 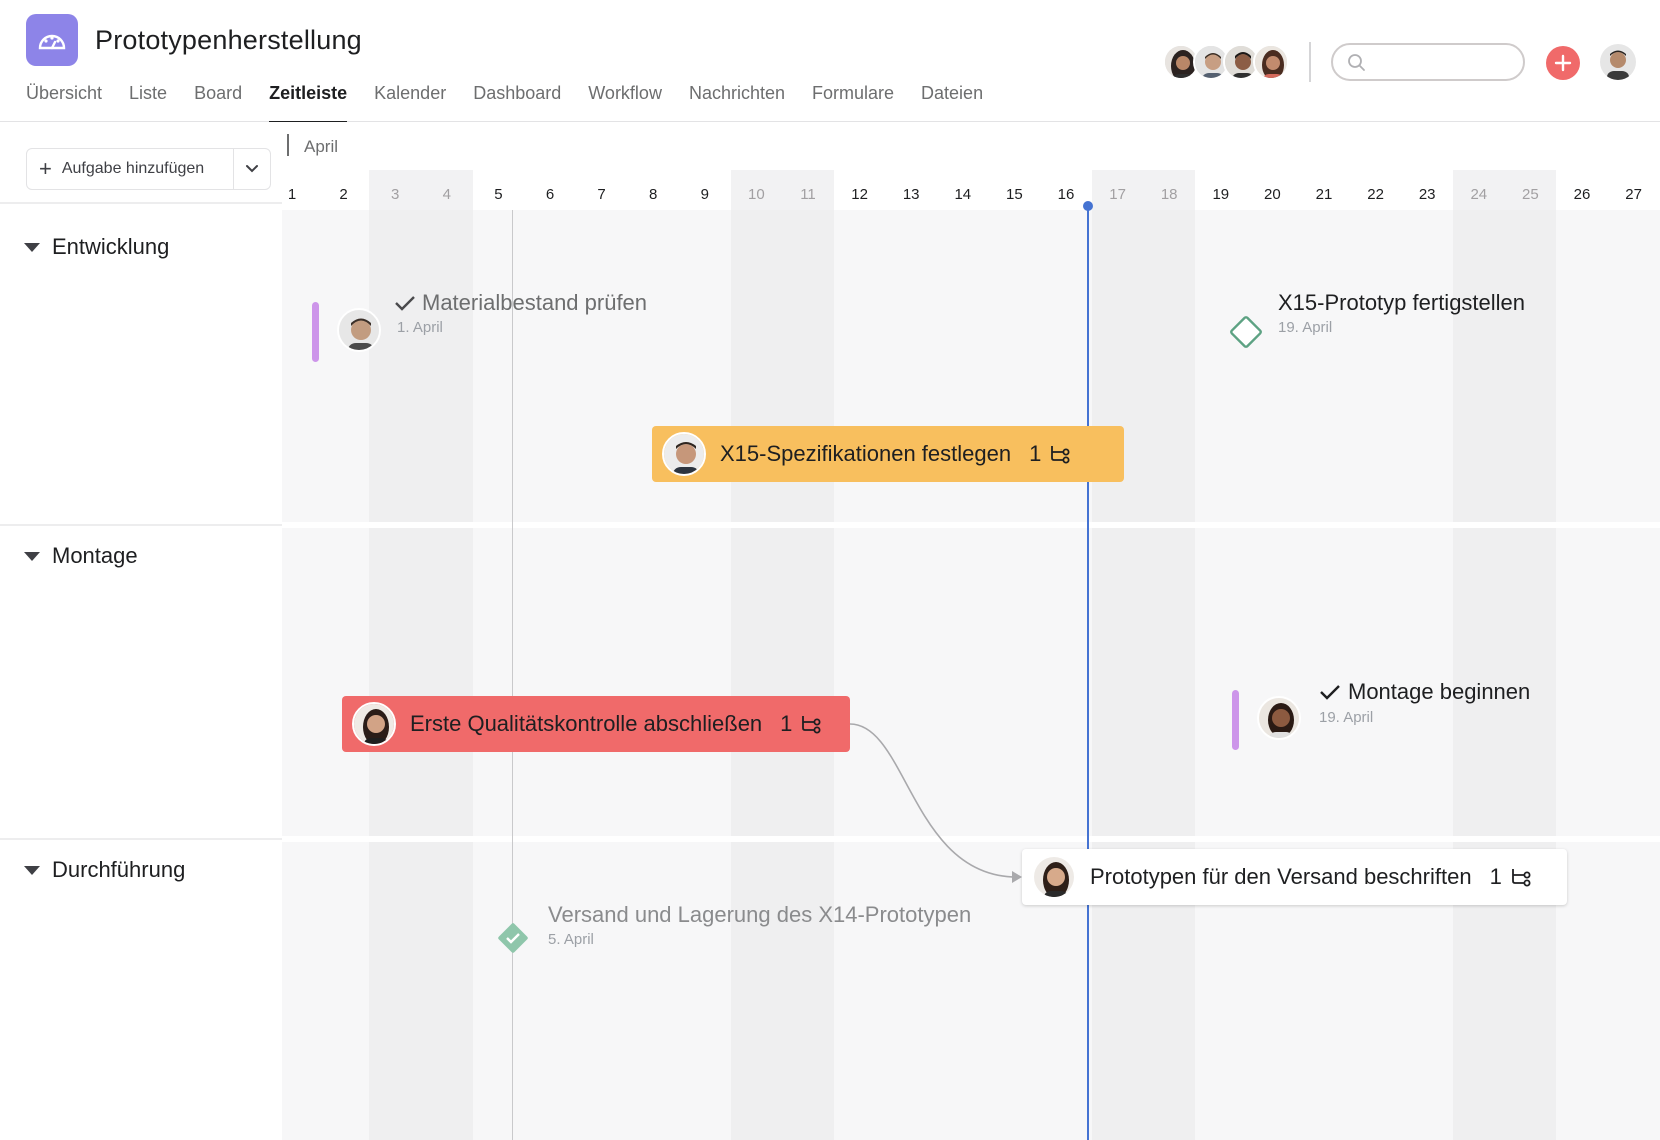 I want to click on plus-icon: +, so click(x=45, y=168).